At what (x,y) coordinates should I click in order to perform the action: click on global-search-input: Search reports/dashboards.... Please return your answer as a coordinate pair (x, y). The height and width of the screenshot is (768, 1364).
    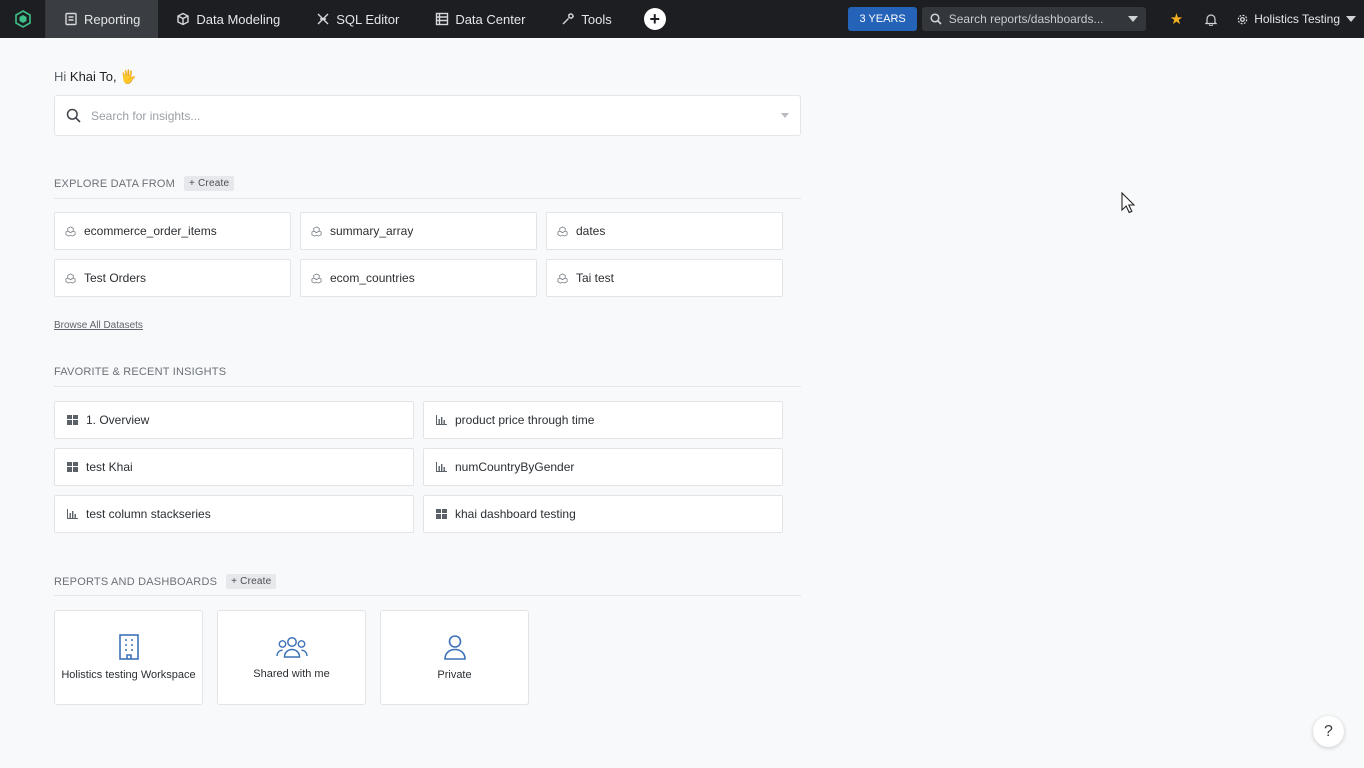
    Looking at the image, I should click on (1033, 19).